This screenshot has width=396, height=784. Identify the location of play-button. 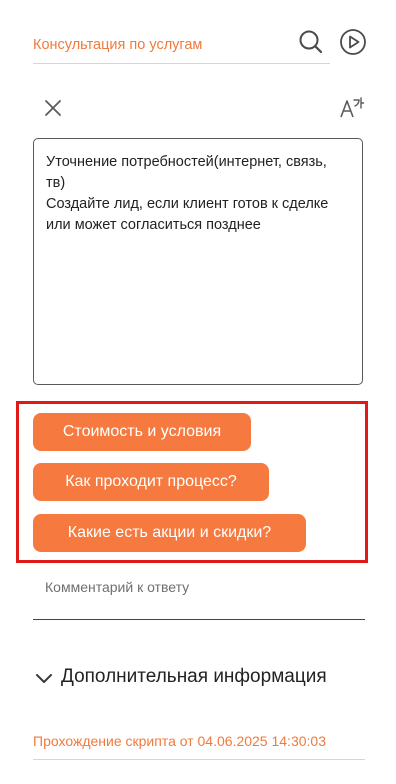
(353, 42).